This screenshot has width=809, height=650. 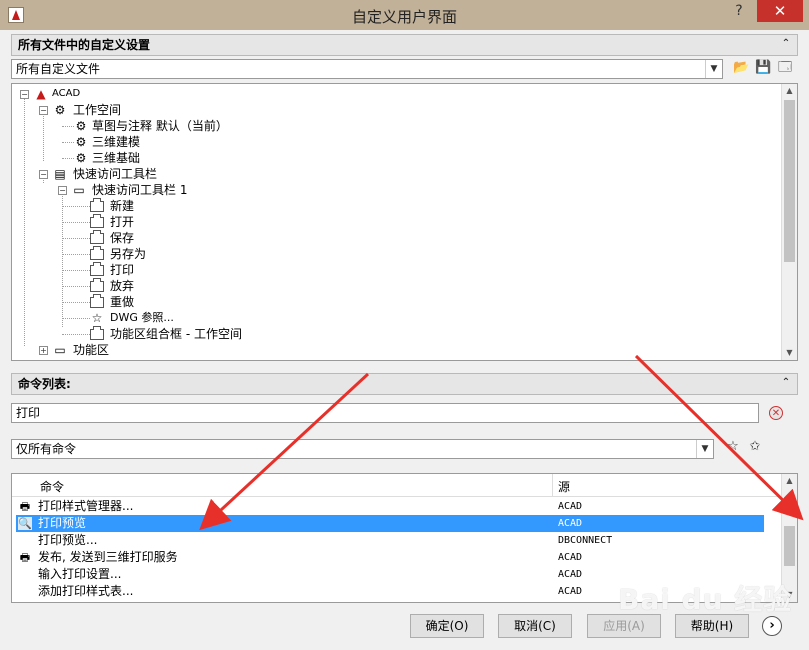 What do you see at coordinates (367, 69) in the screenshot?
I see `customization-file-select: 所有自定义文件 ▼` at bounding box center [367, 69].